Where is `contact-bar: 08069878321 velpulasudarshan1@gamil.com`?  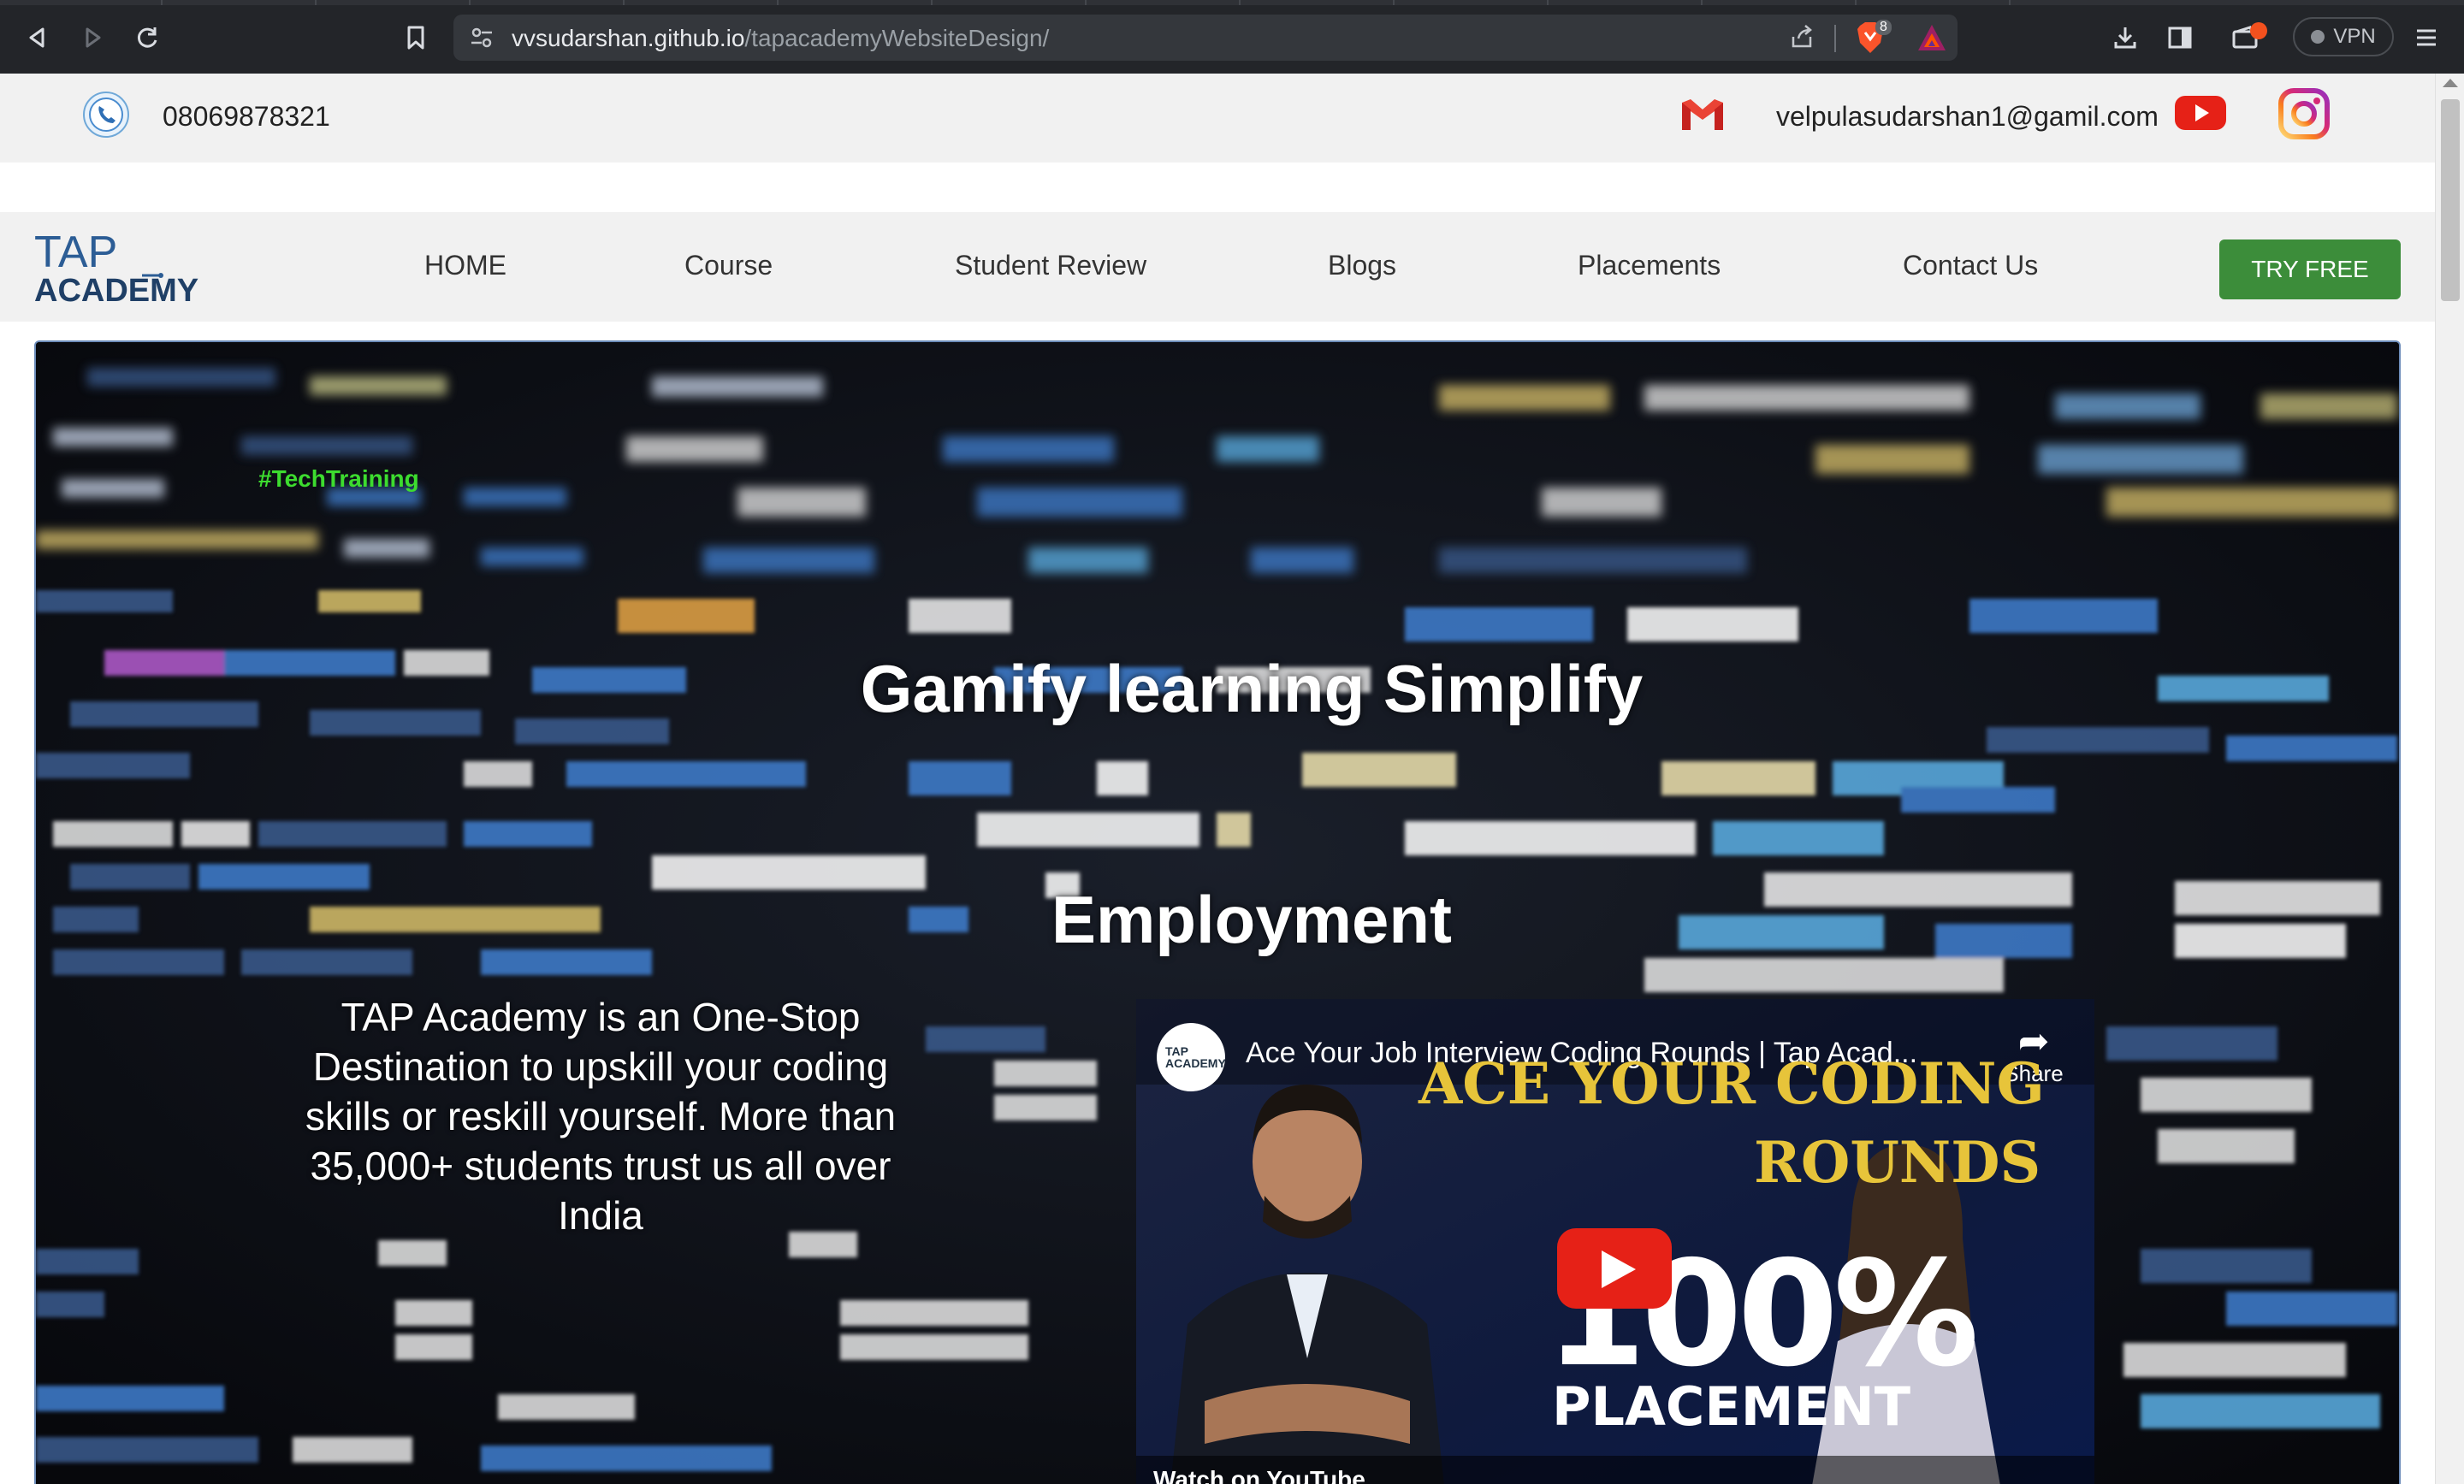 contact-bar: 08069878321 velpulasudarshan1@gamil.com is located at coordinates (1217, 118).